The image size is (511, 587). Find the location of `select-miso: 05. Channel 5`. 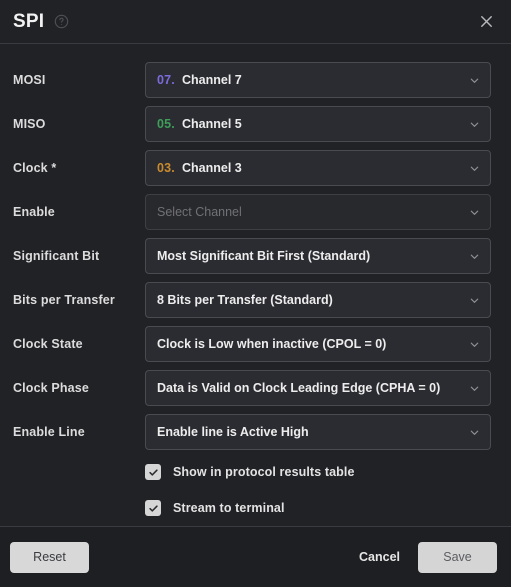

select-miso: 05. Channel 5 is located at coordinates (318, 124).